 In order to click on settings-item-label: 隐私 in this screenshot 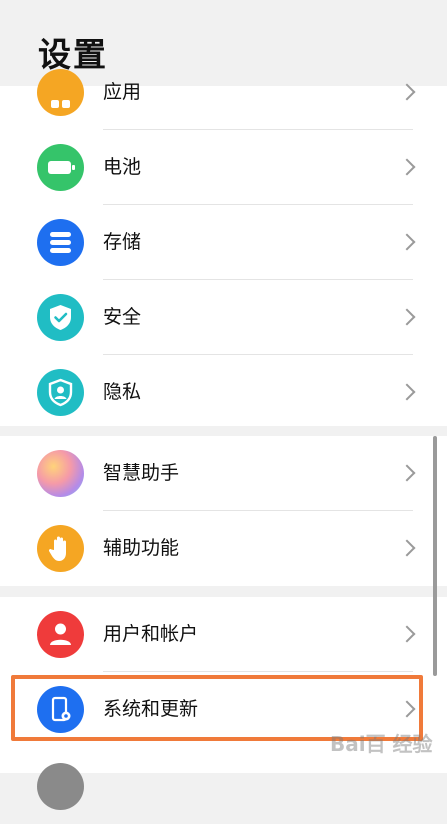, I will do `click(122, 392)`.